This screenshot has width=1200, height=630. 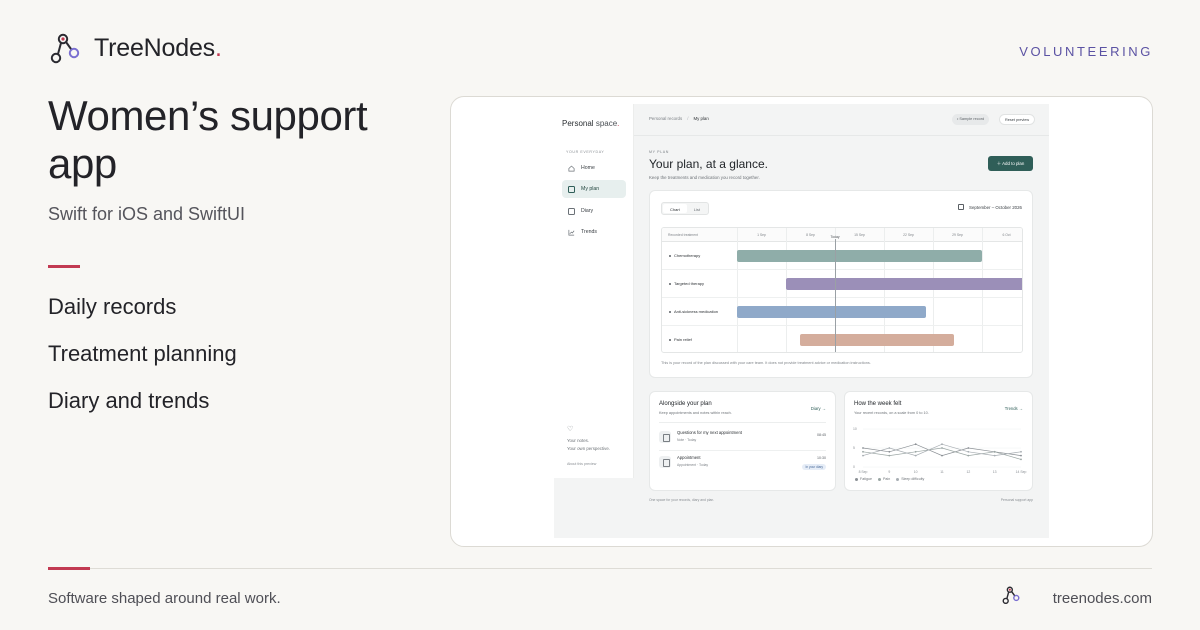 I want to click on gantt-row: Anti-sickness medication, so click(x=842, y=312).